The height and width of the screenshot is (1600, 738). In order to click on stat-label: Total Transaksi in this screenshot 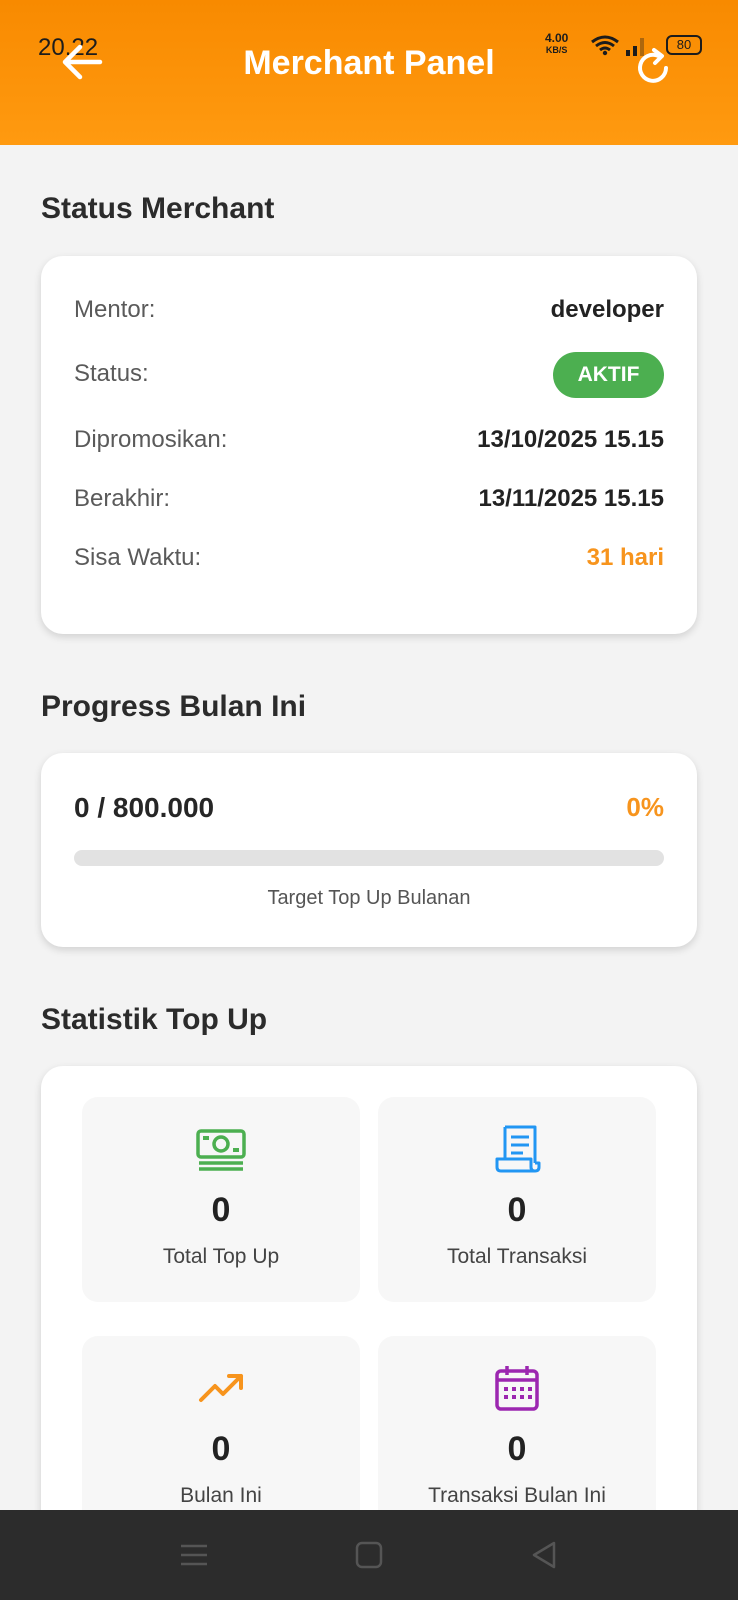, I will do `click(517, 1256)`.